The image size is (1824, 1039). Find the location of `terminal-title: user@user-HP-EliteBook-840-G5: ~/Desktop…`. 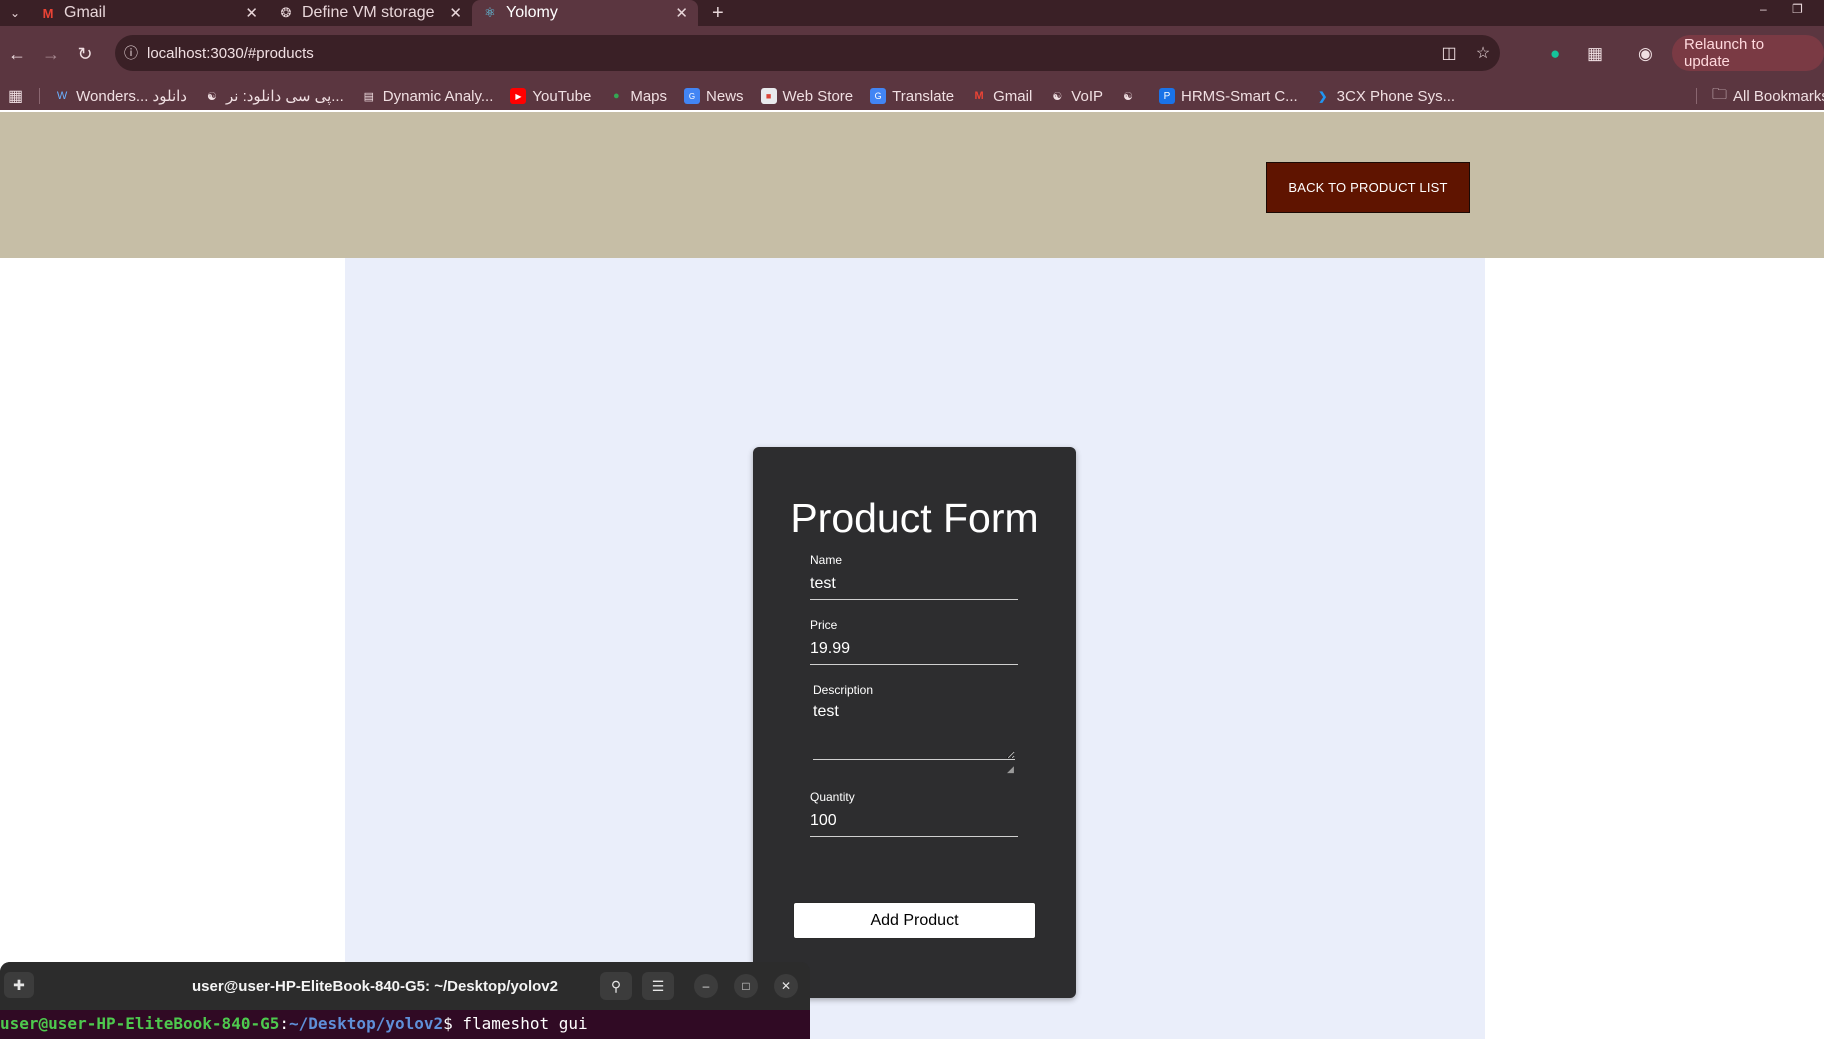

terminal-title: user@user-HP-EliteBook-840-G5: ~/Desktop… is located at coordinates (375, 986).